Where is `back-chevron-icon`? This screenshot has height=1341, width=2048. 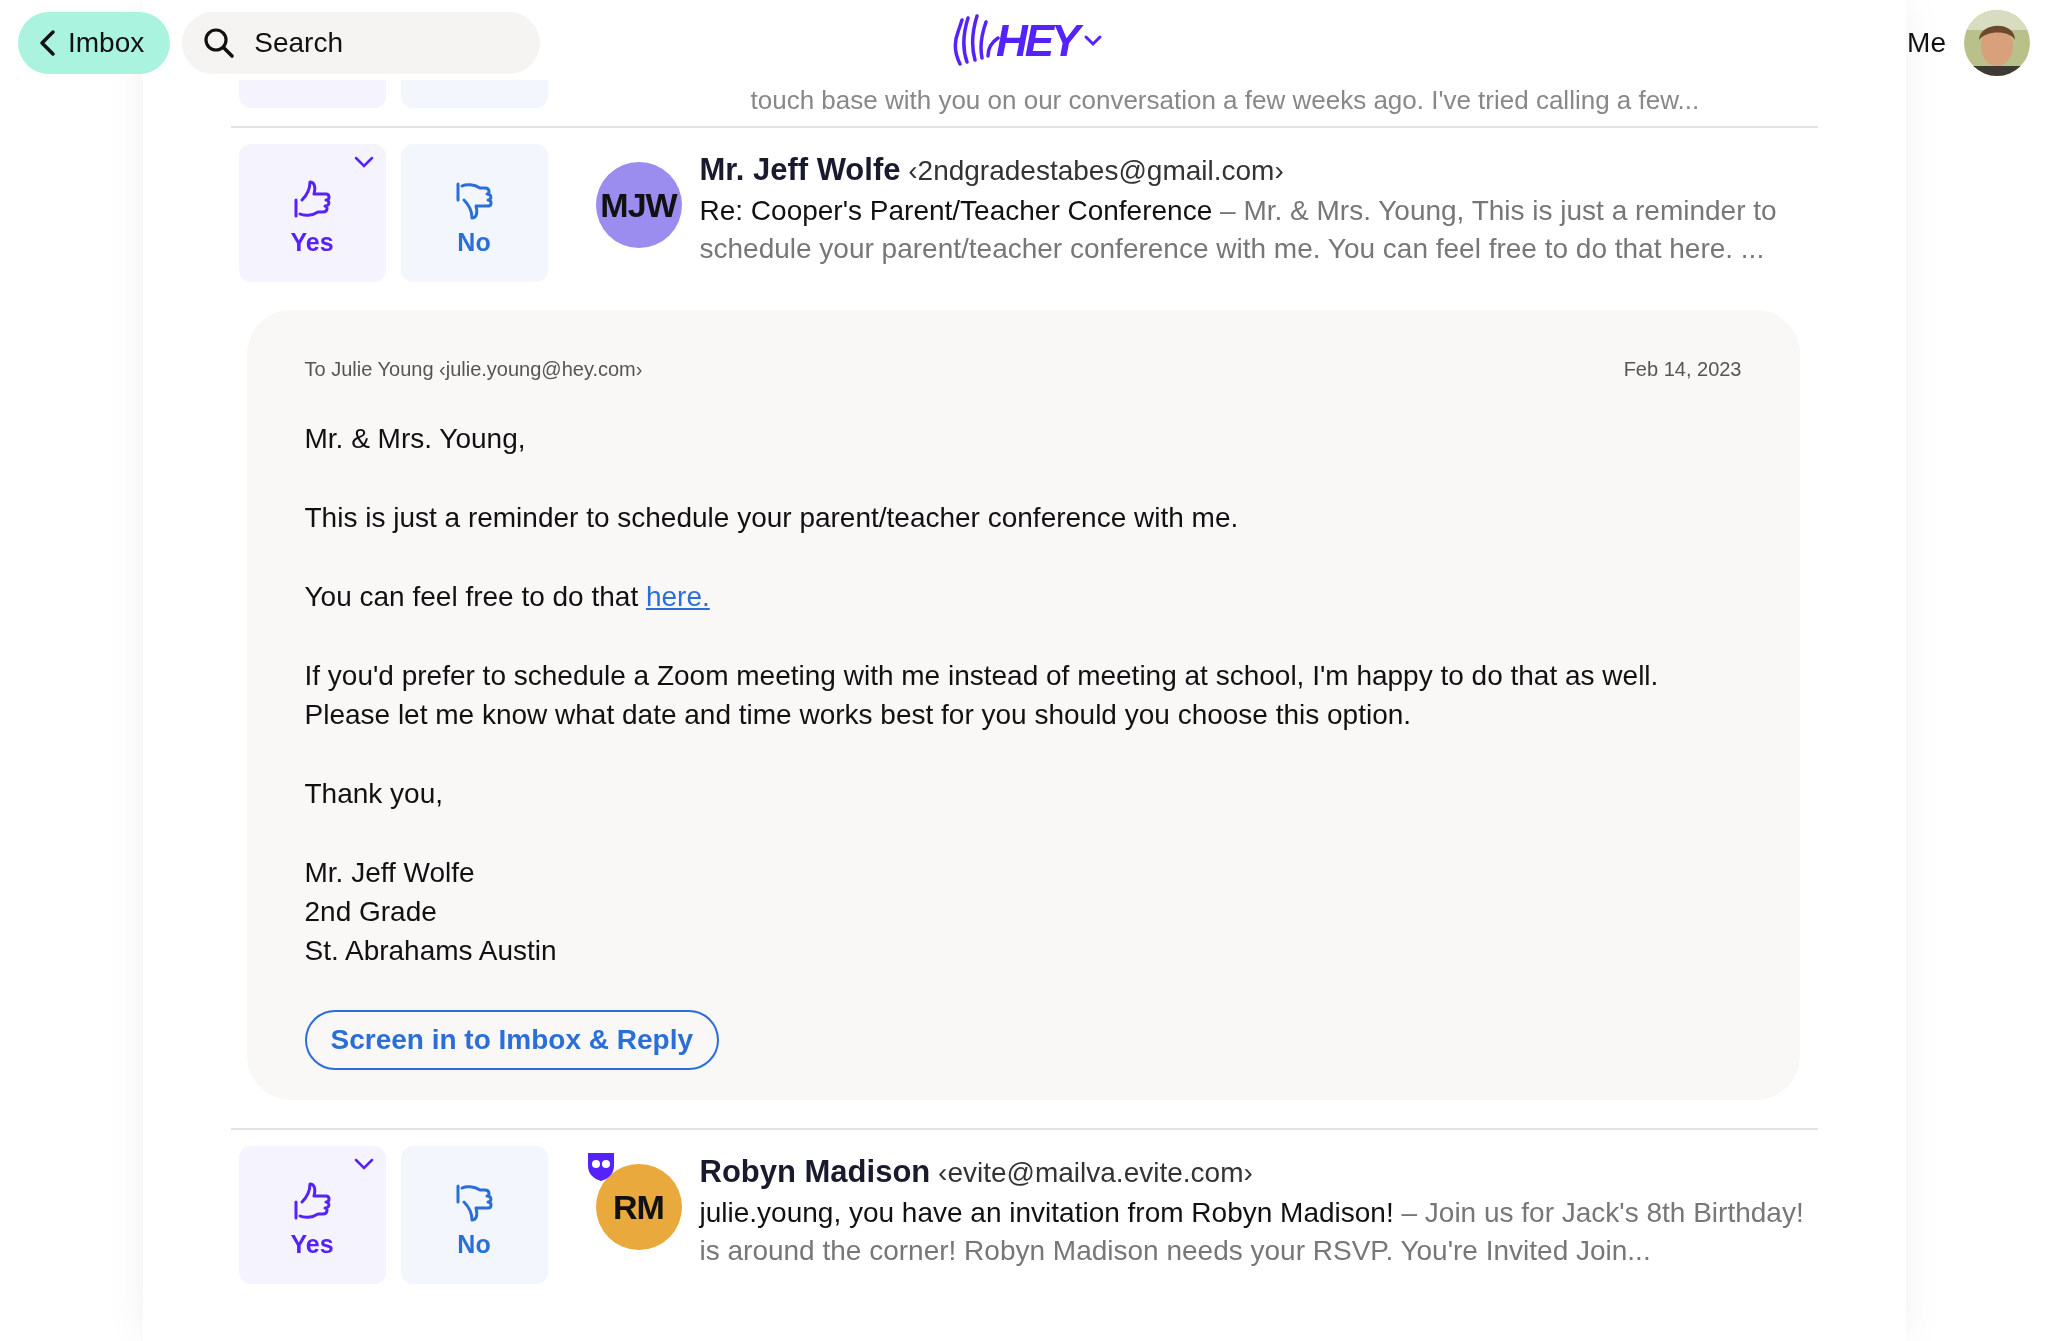
back-chevron-icon is located at coordinates (47, 43).